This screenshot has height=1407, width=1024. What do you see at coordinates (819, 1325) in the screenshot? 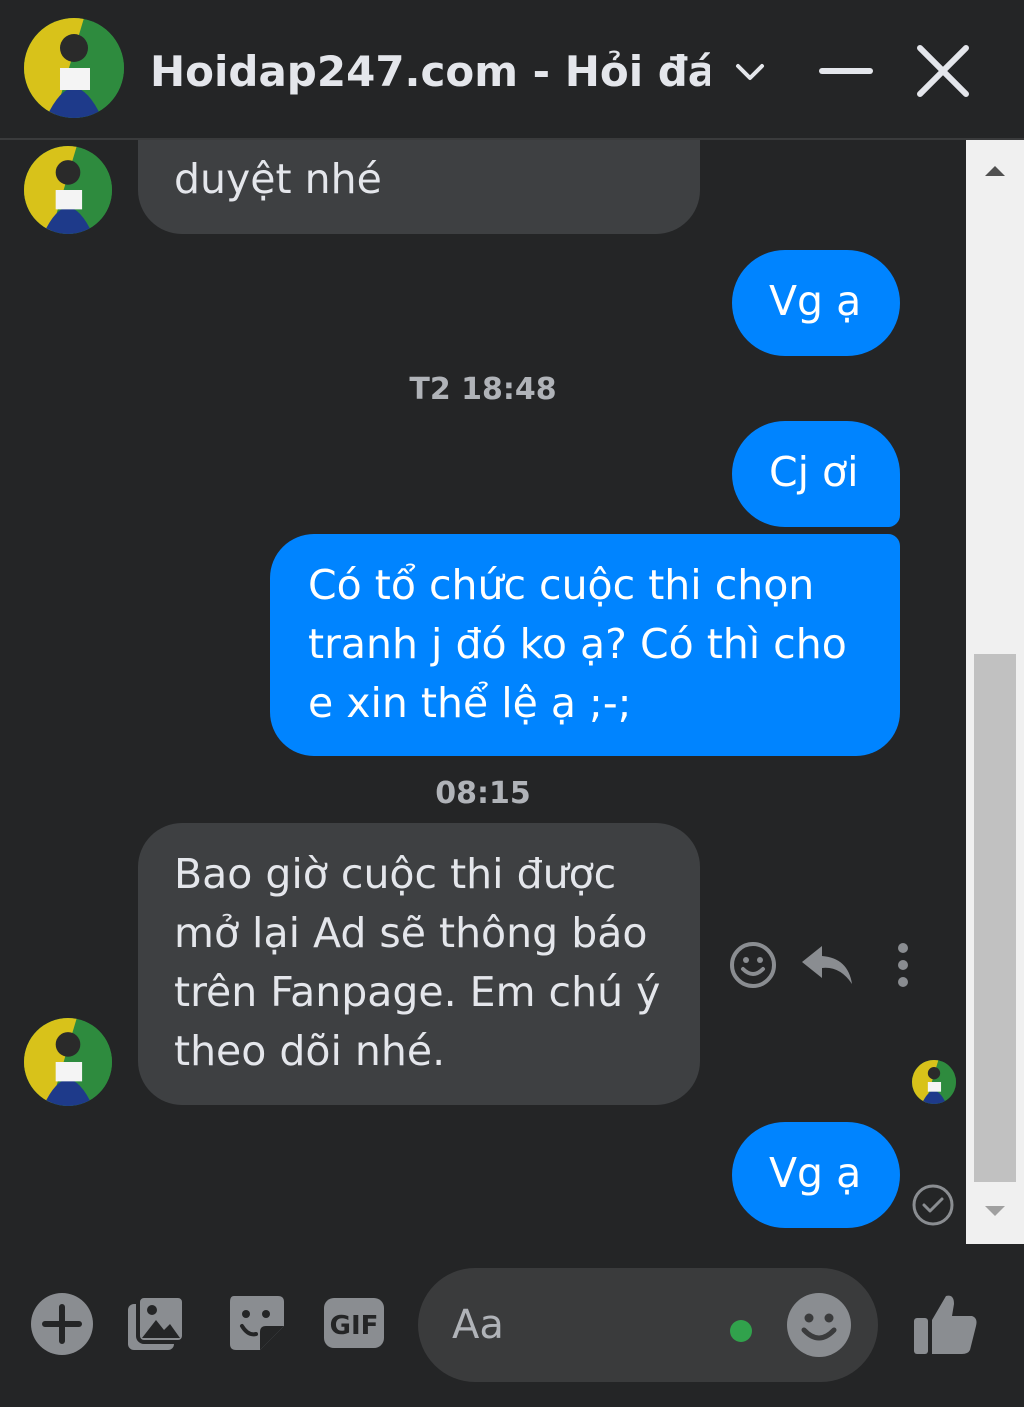
I see `emoji-icon` at bounding box center [819, 1325].